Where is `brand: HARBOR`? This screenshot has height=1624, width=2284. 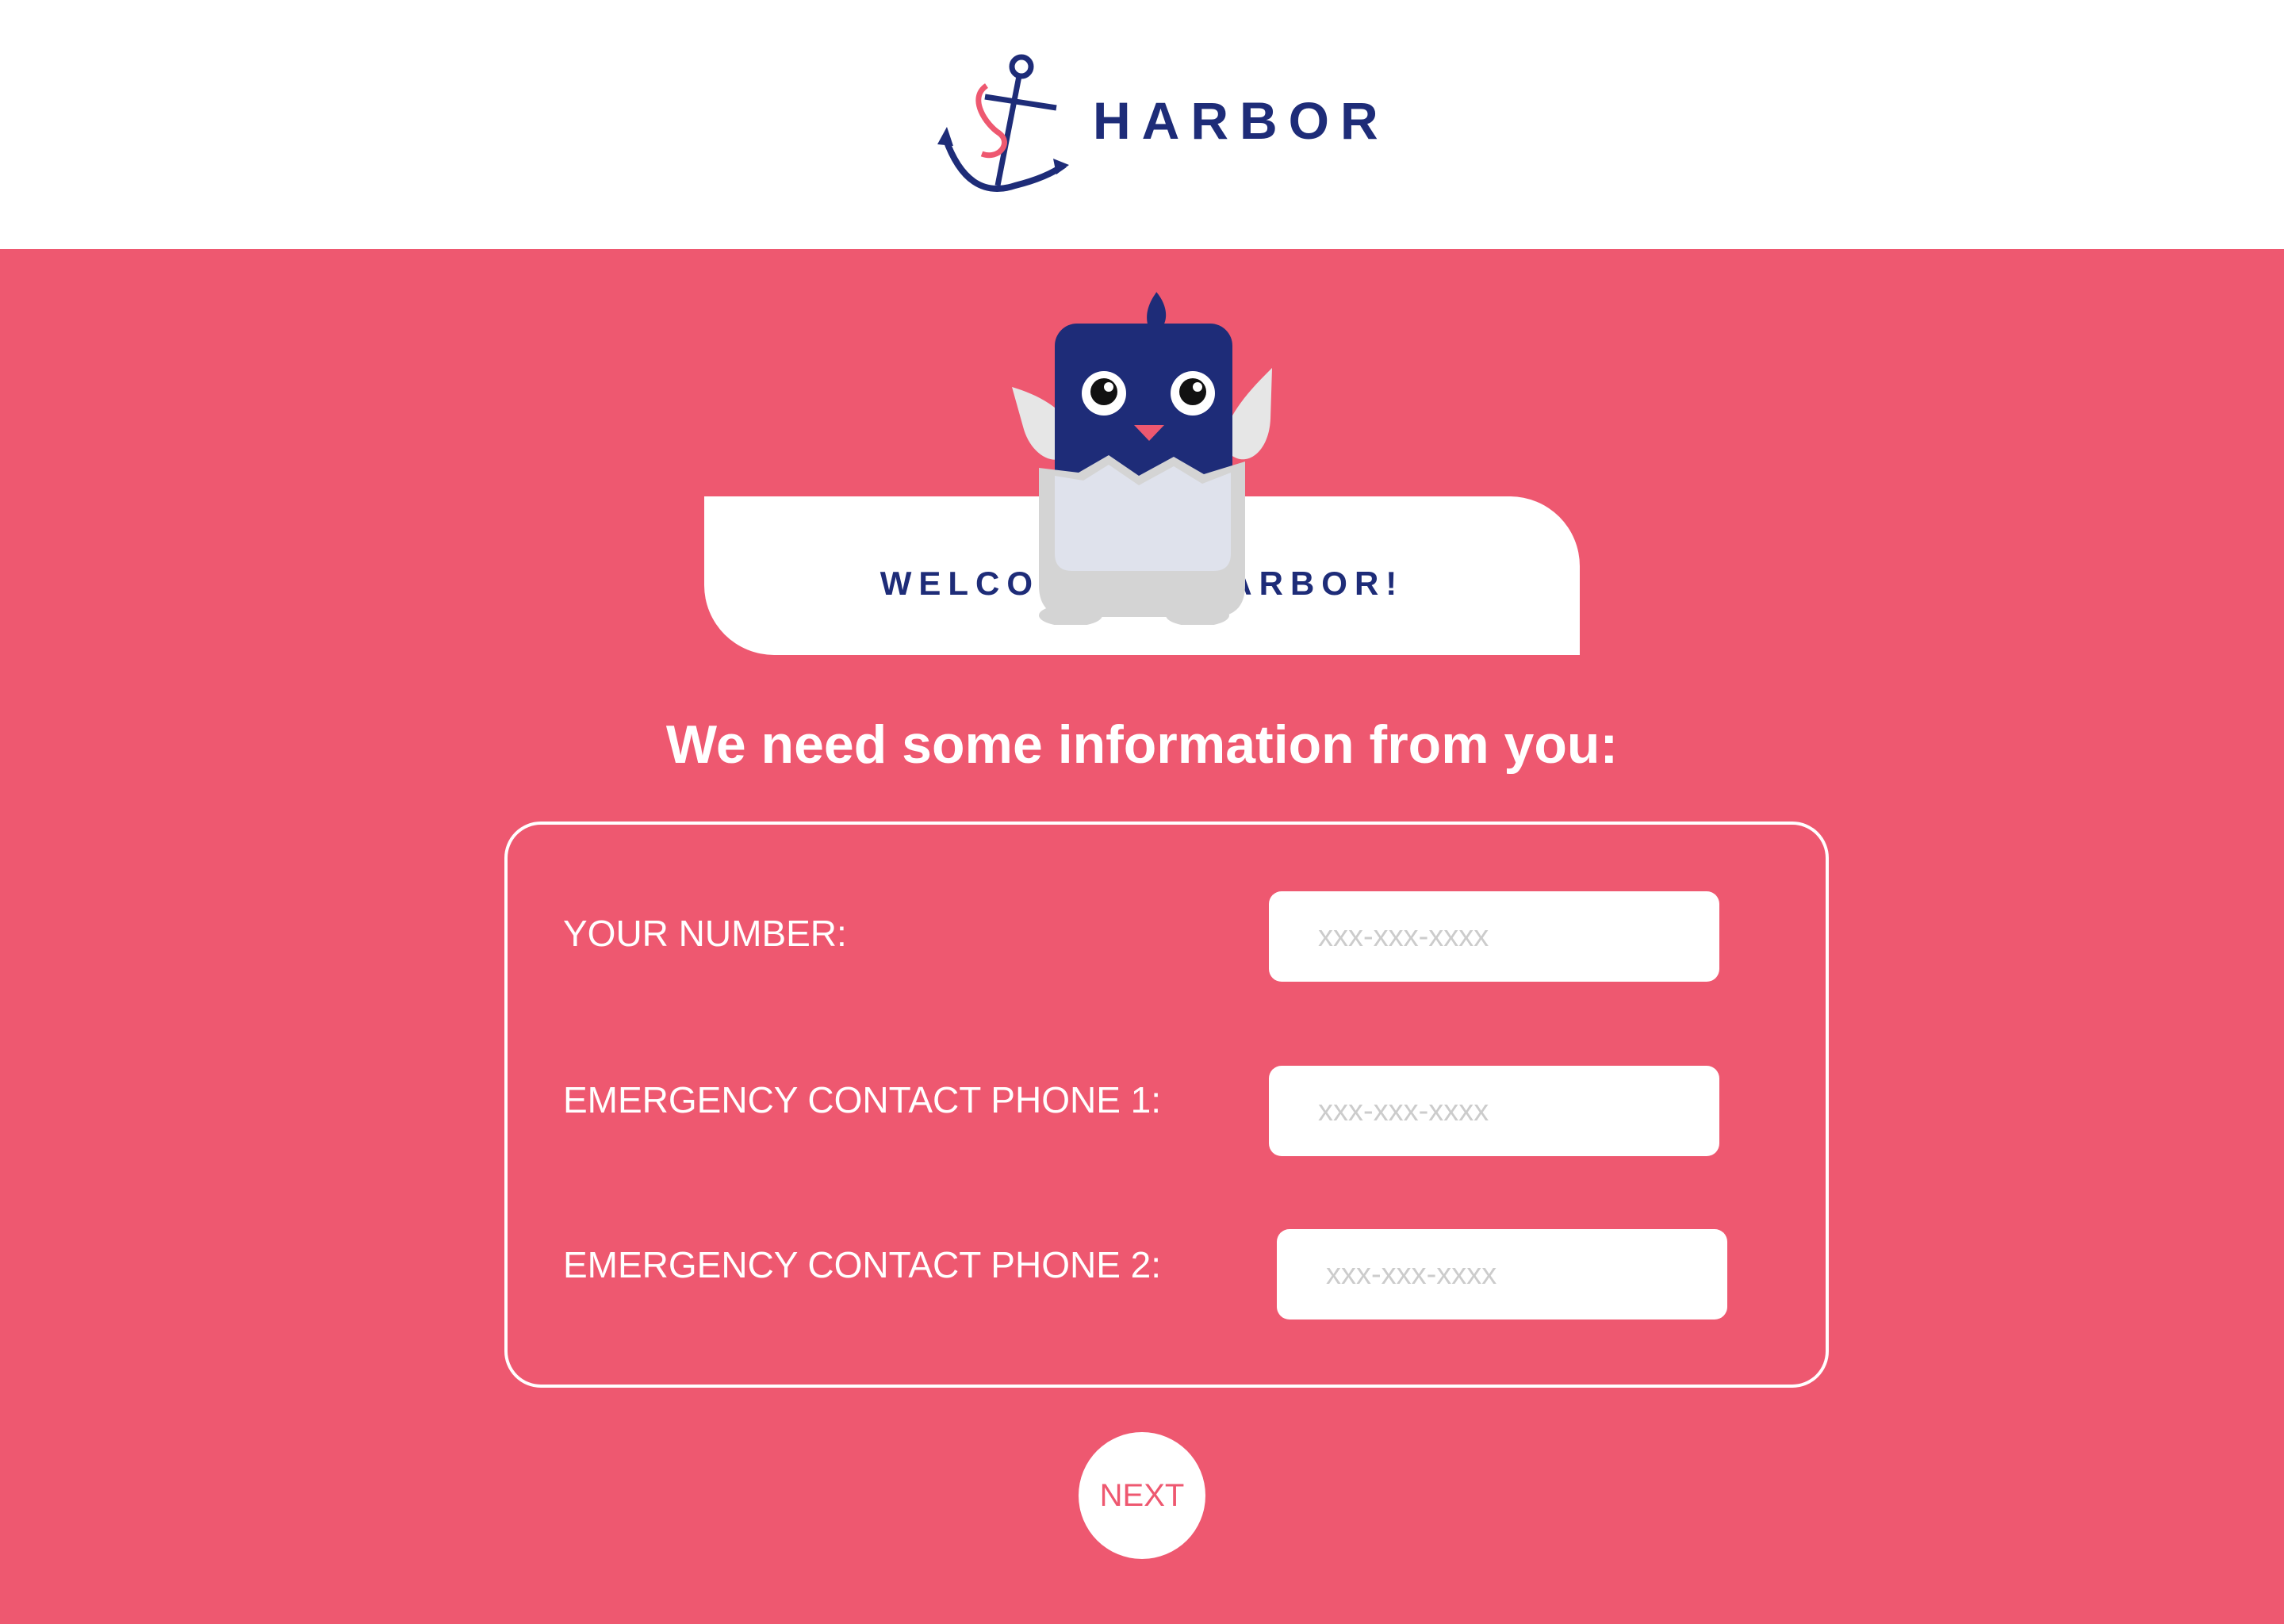 brand: HARBOR is located at coordinates (1158, 126).